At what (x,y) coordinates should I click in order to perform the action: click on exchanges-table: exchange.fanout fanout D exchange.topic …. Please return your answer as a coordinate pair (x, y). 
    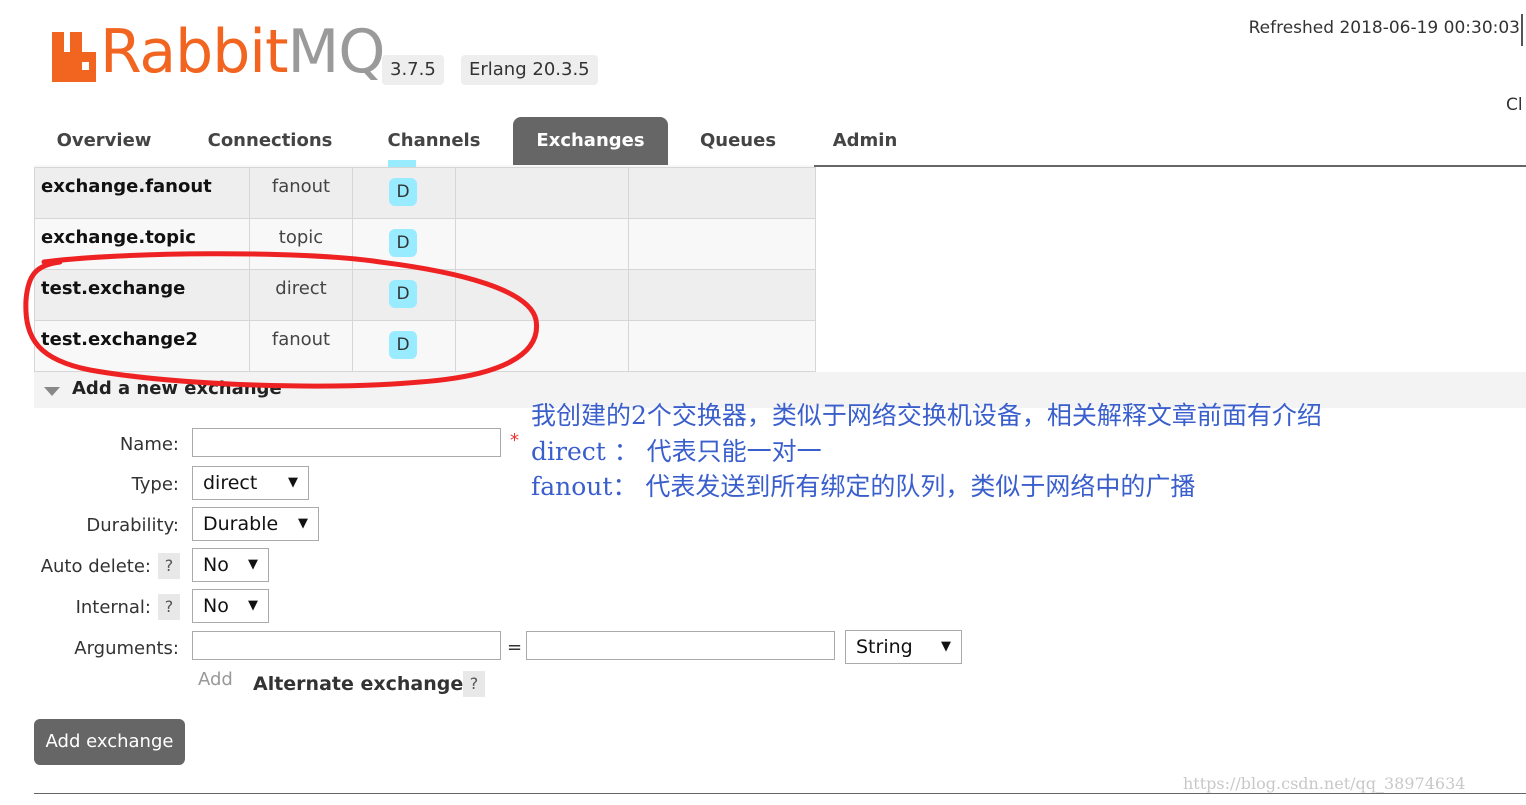
    Looking at the image, I should click on (425, 269).